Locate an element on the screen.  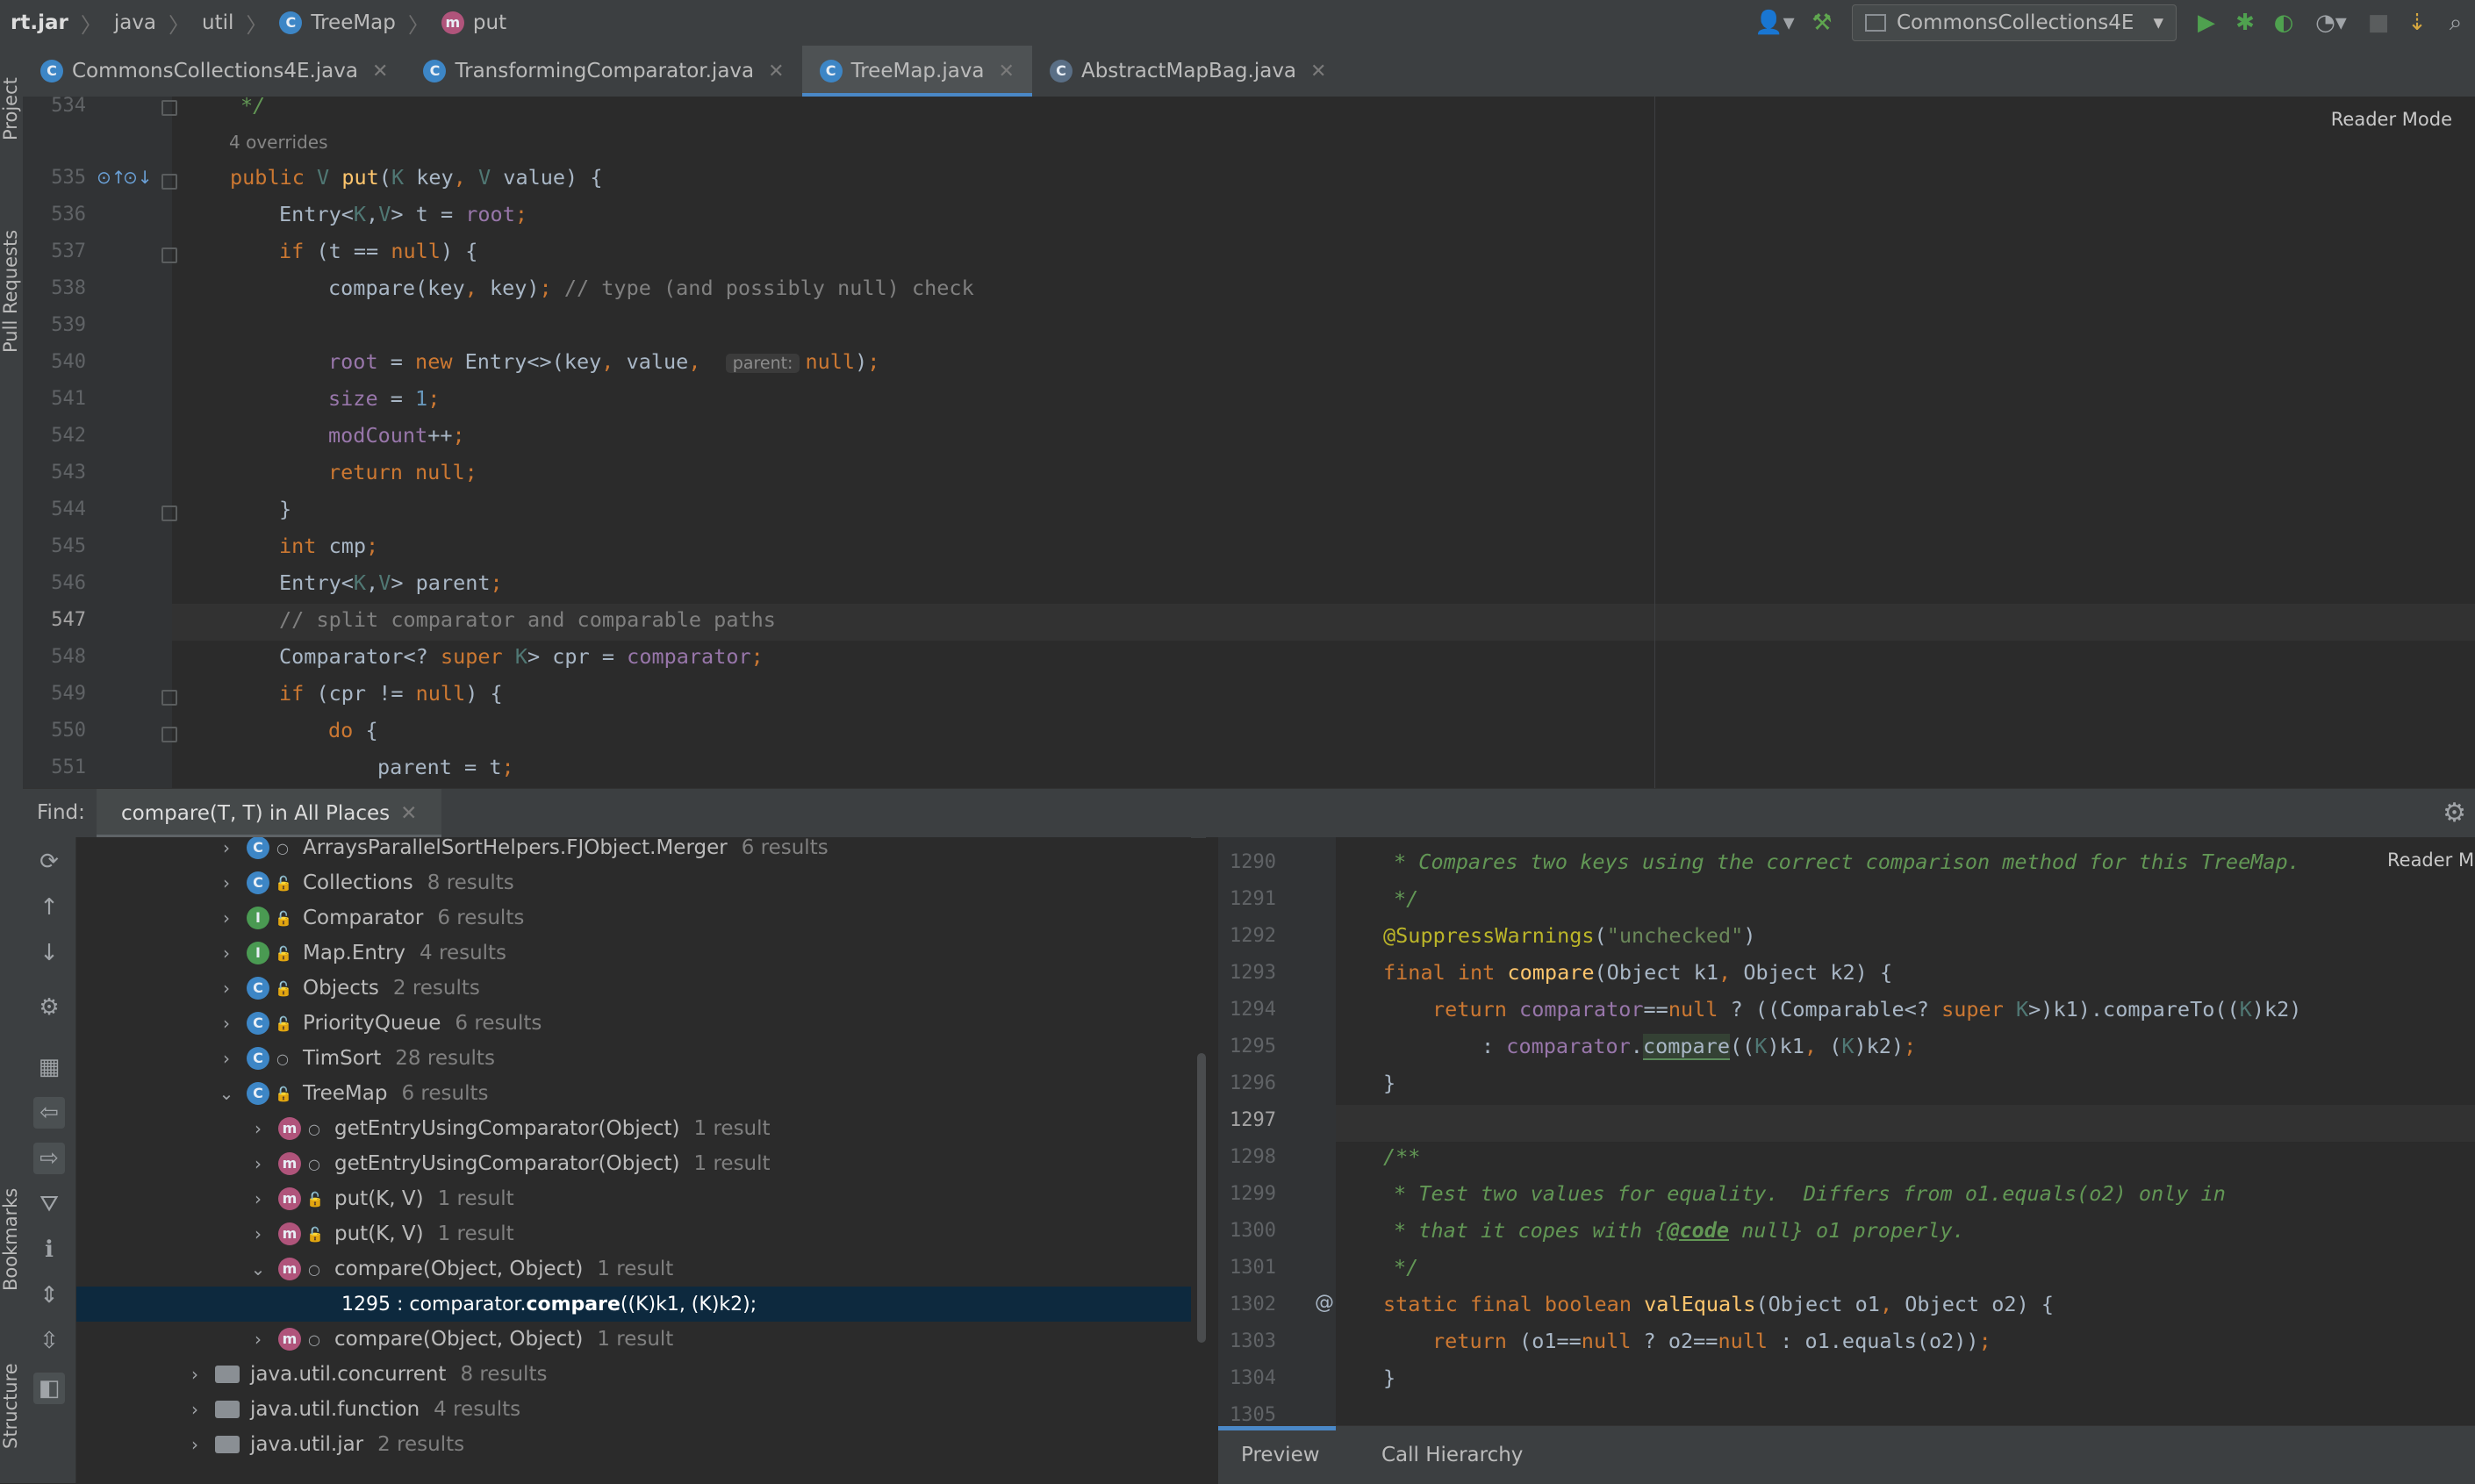
build-hammer-icon: ⚒ is located at coordinates (1822, 23).